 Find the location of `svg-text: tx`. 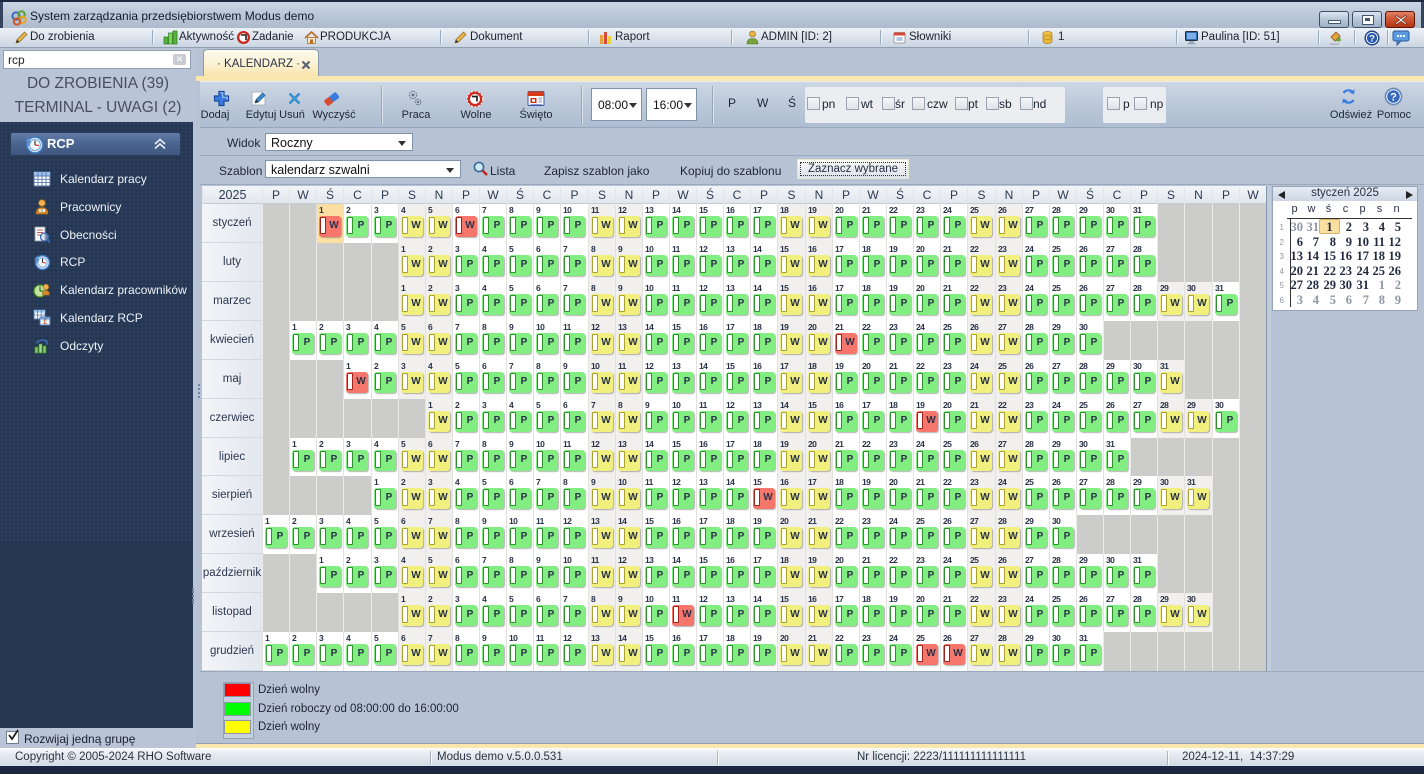

svg-text: tx is located at coordinates (42, 211).